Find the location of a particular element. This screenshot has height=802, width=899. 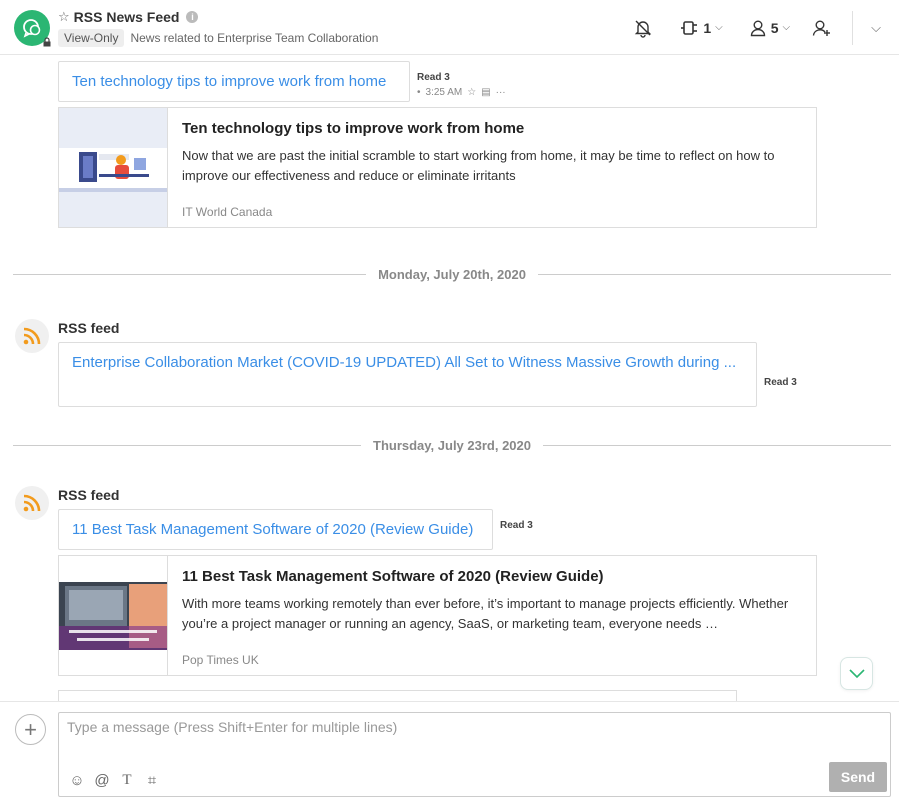

emoji-icon: ☺ is located at coordinates (77, 780).